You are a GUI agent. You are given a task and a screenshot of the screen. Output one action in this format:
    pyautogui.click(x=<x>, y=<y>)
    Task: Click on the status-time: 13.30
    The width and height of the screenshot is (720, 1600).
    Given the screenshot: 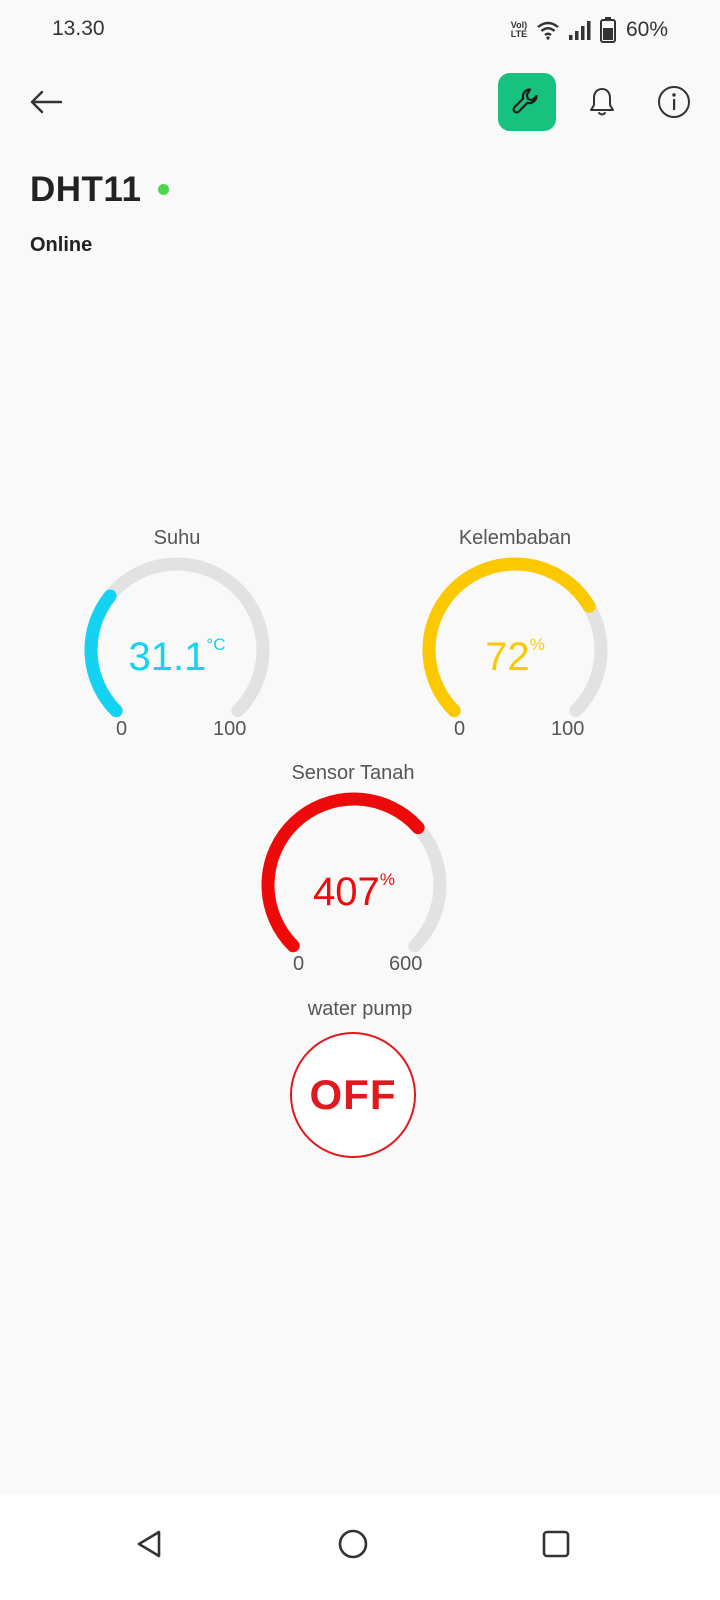 What is the action you would take?
    pyautogui.click(x=78, y=28)
    